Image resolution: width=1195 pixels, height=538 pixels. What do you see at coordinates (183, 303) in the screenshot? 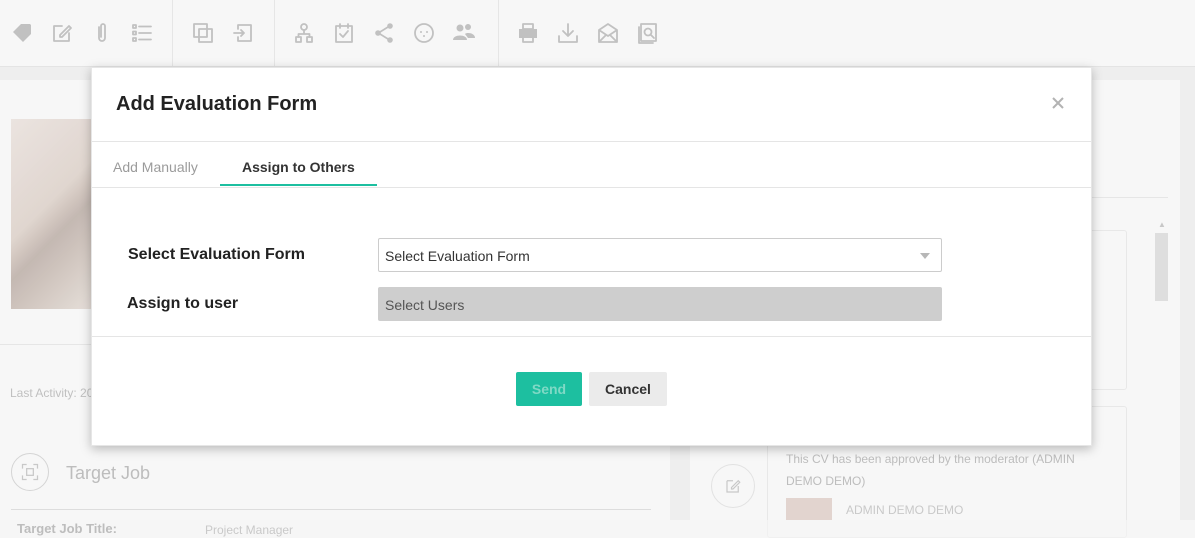
I see `assign-user-label: Assign to user` at bounding box center [183, 303].